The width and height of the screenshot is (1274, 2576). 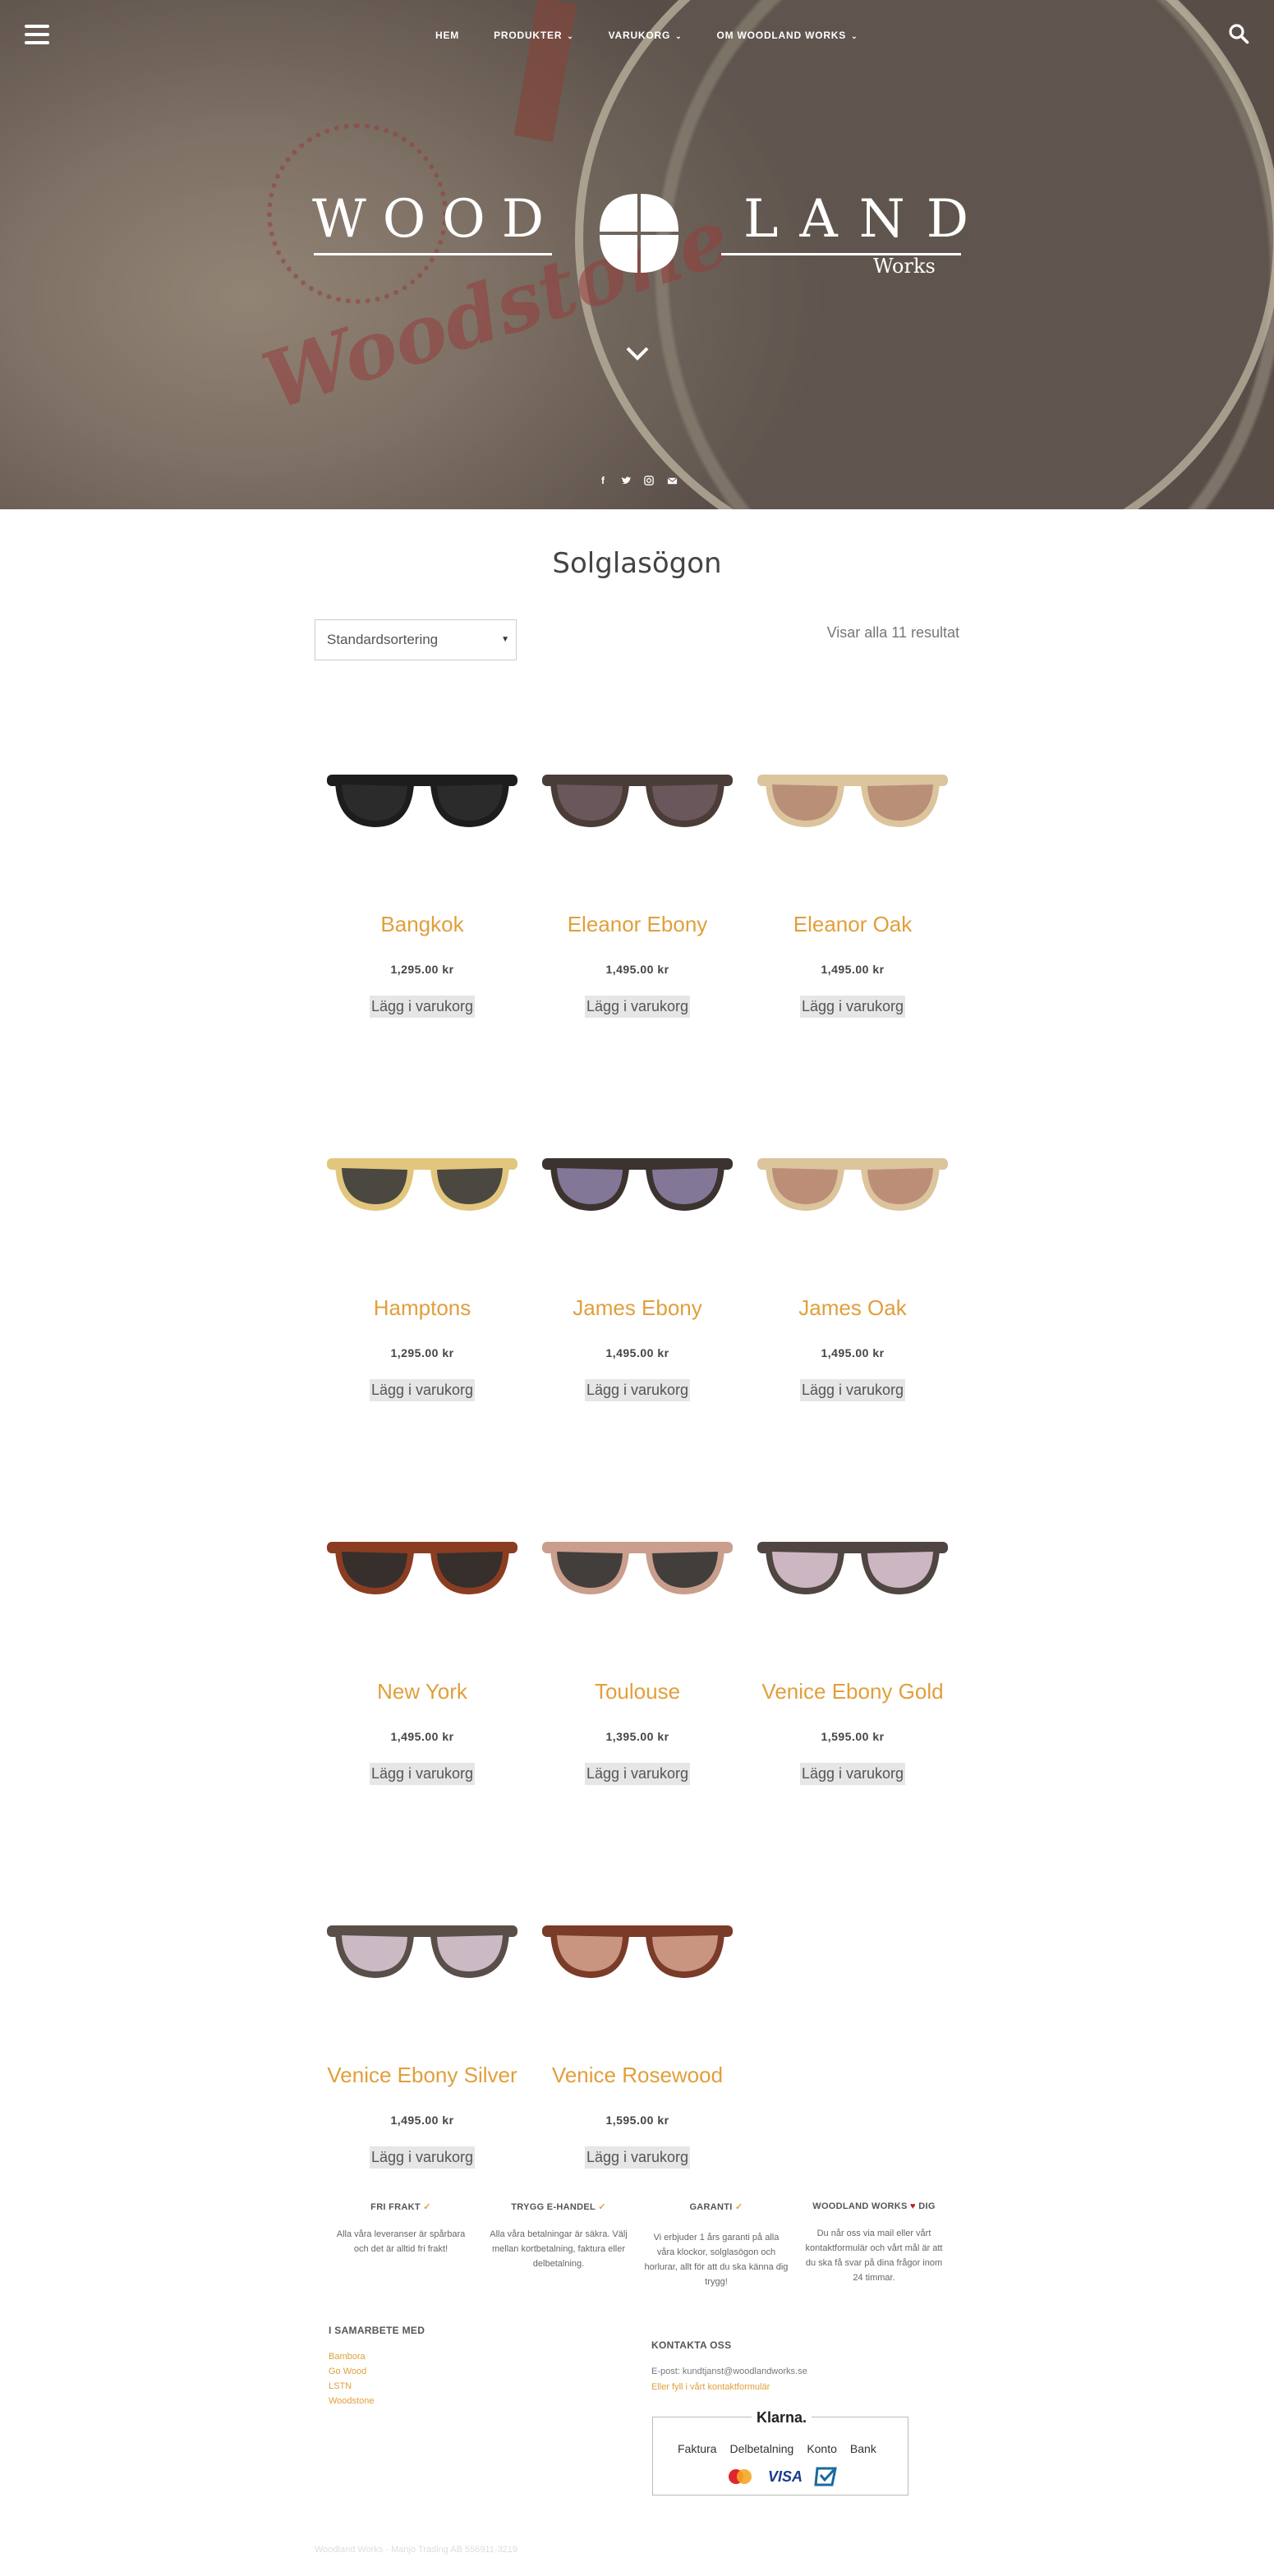 I want to click on instagram-icon, so click(x=649, y=481).